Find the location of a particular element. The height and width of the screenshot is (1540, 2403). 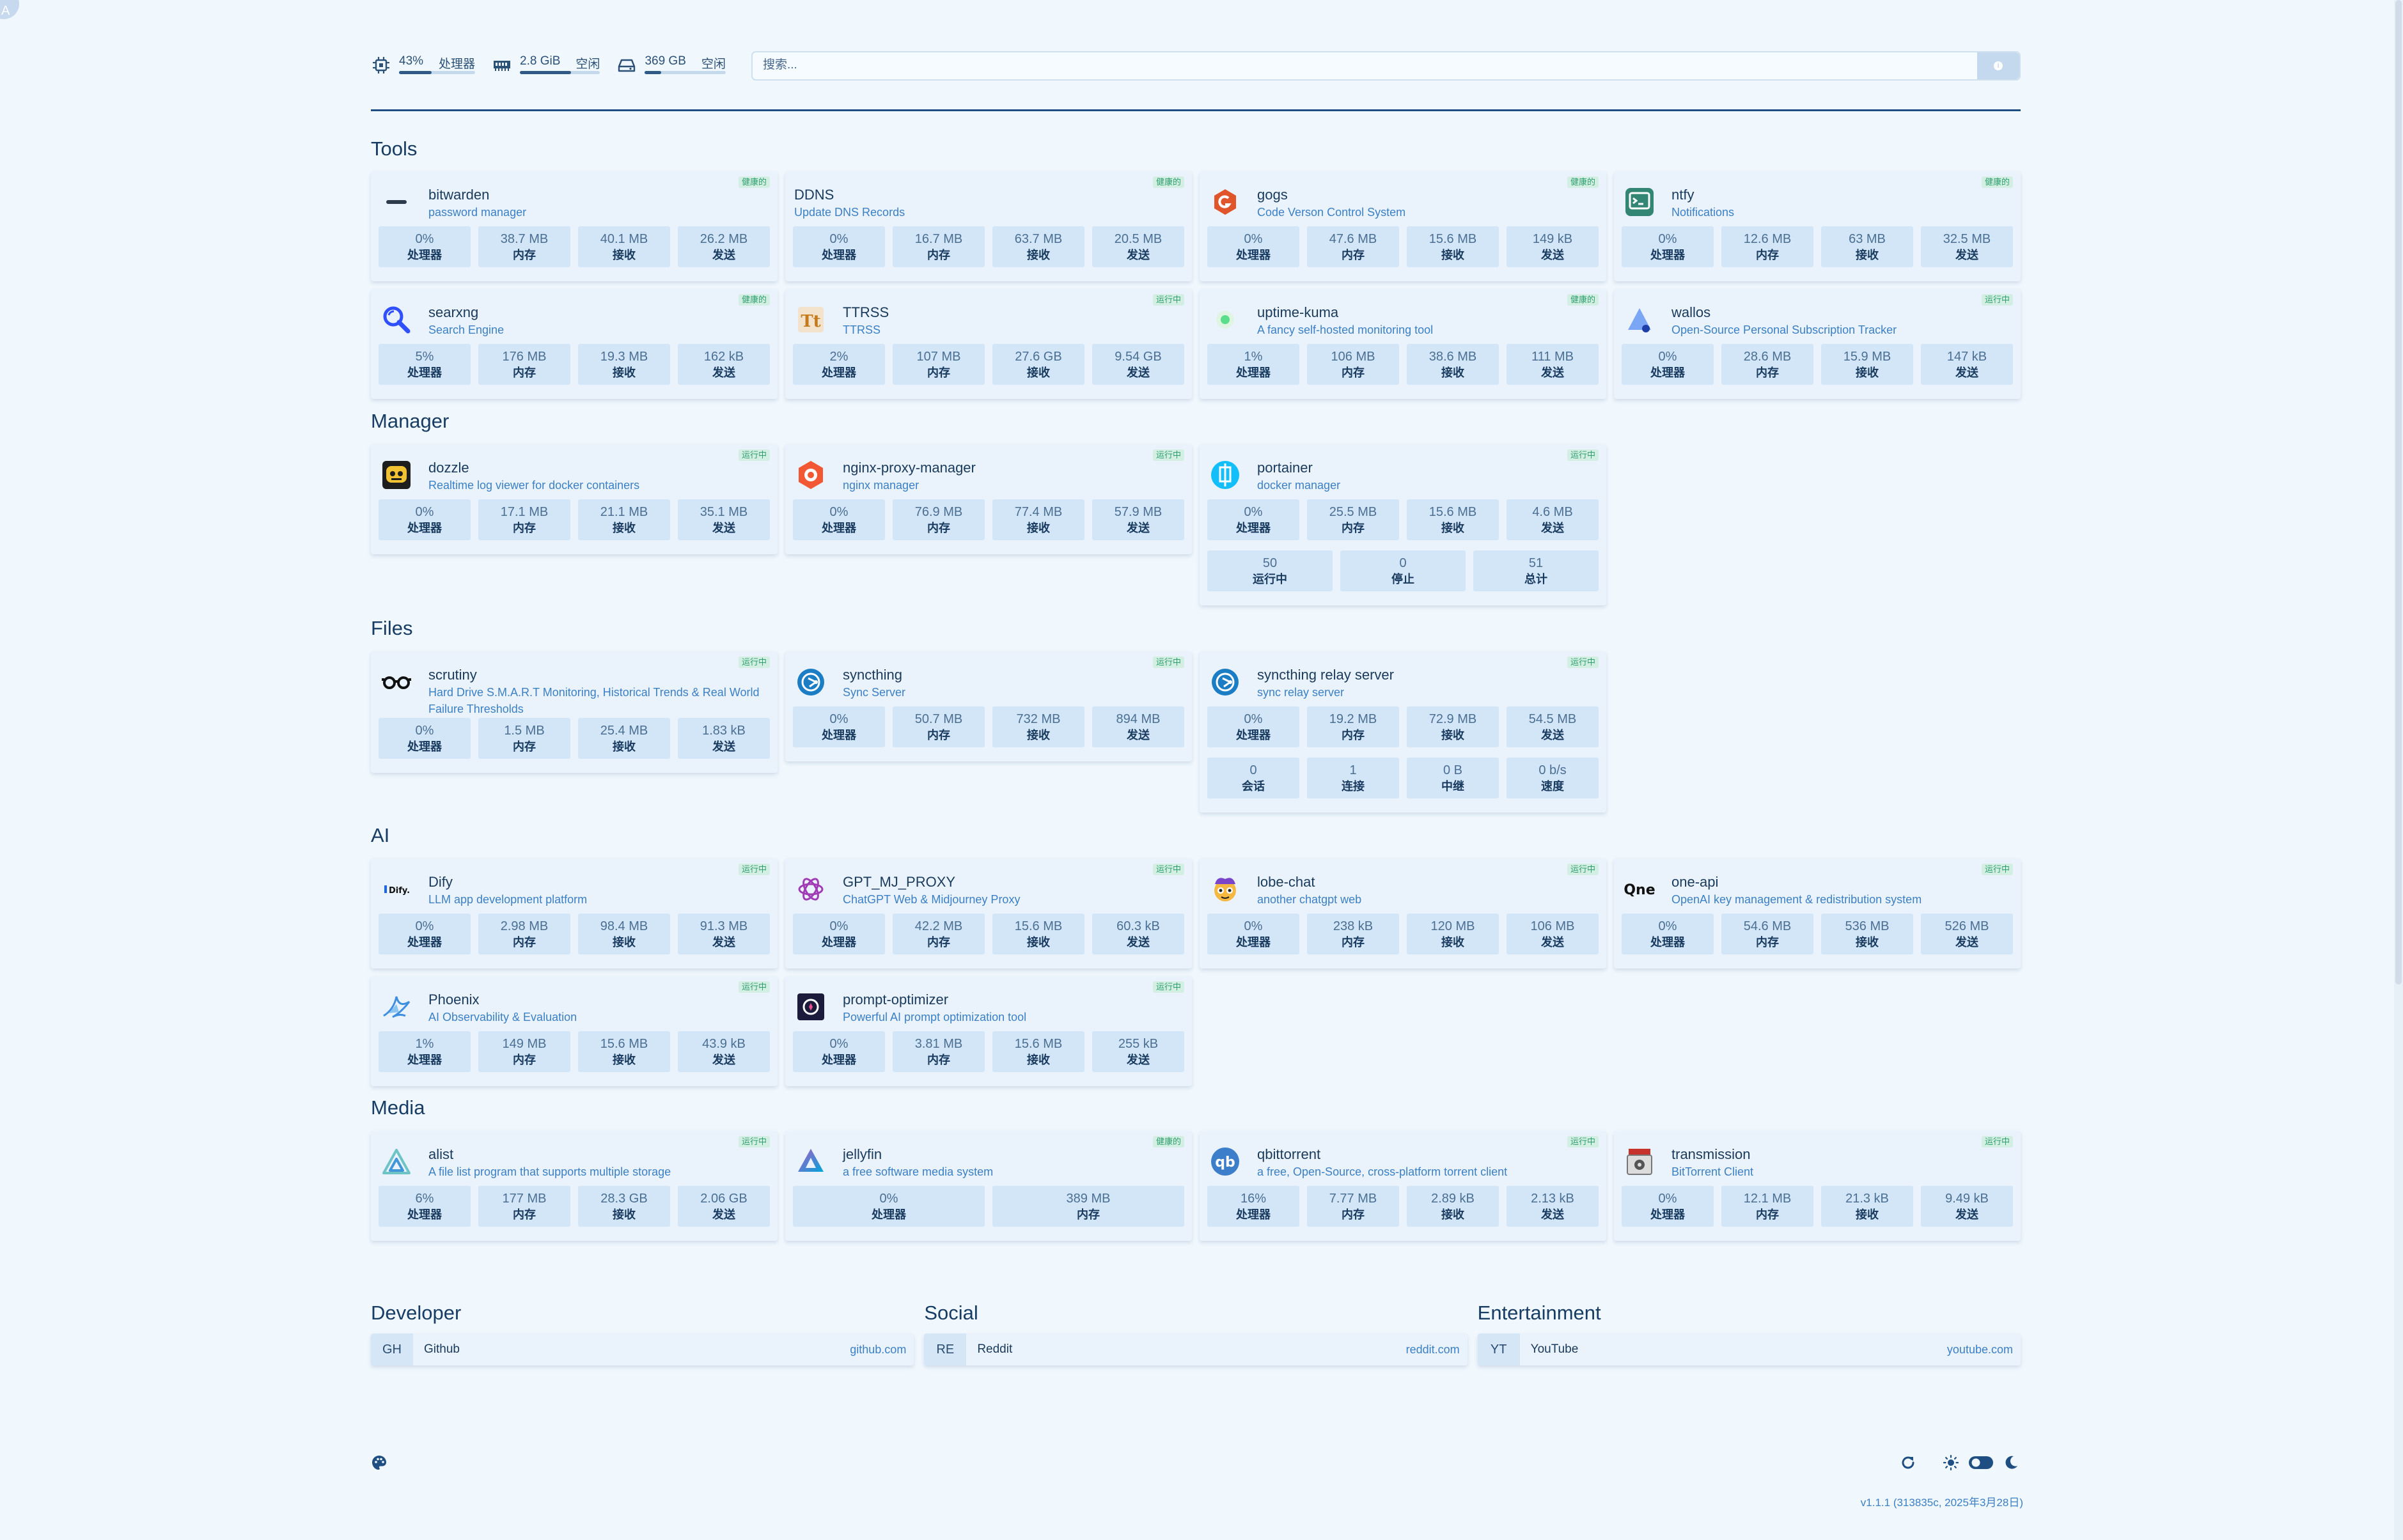

receive-stat: 28.3 GB 接收 is located at coordinates (624, 1206).